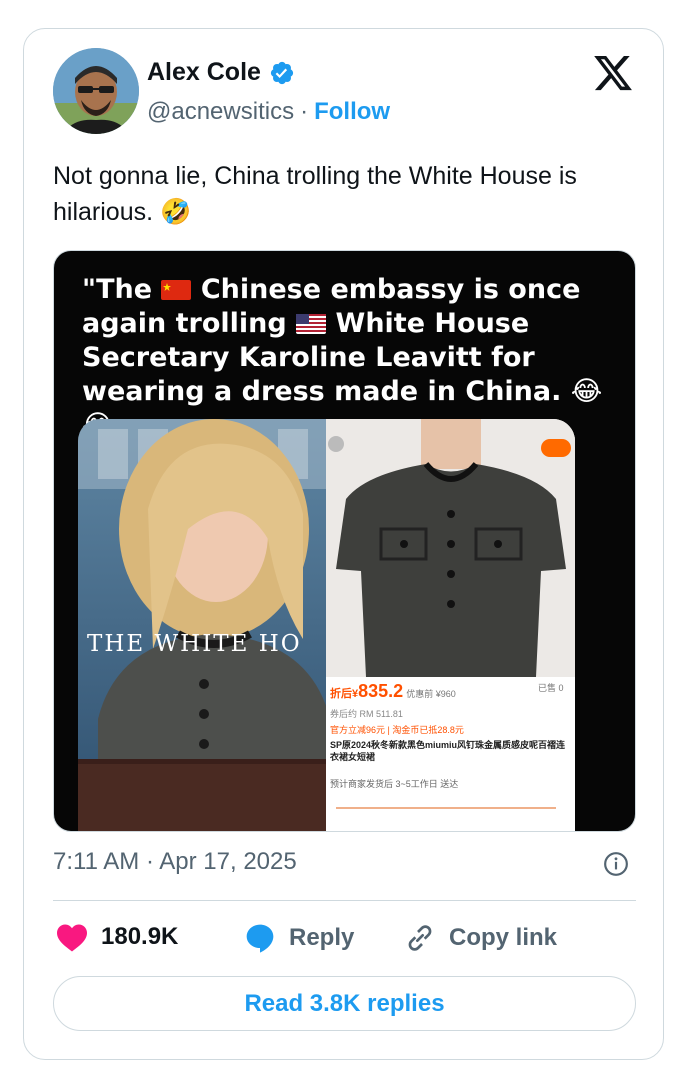 This screenshot has height=1084, width=696. What do you see at coordinates (366, 714) in the screenshot?
I see `rm-price: 券后约 RM 511.81` at bounding box center [366, 714].